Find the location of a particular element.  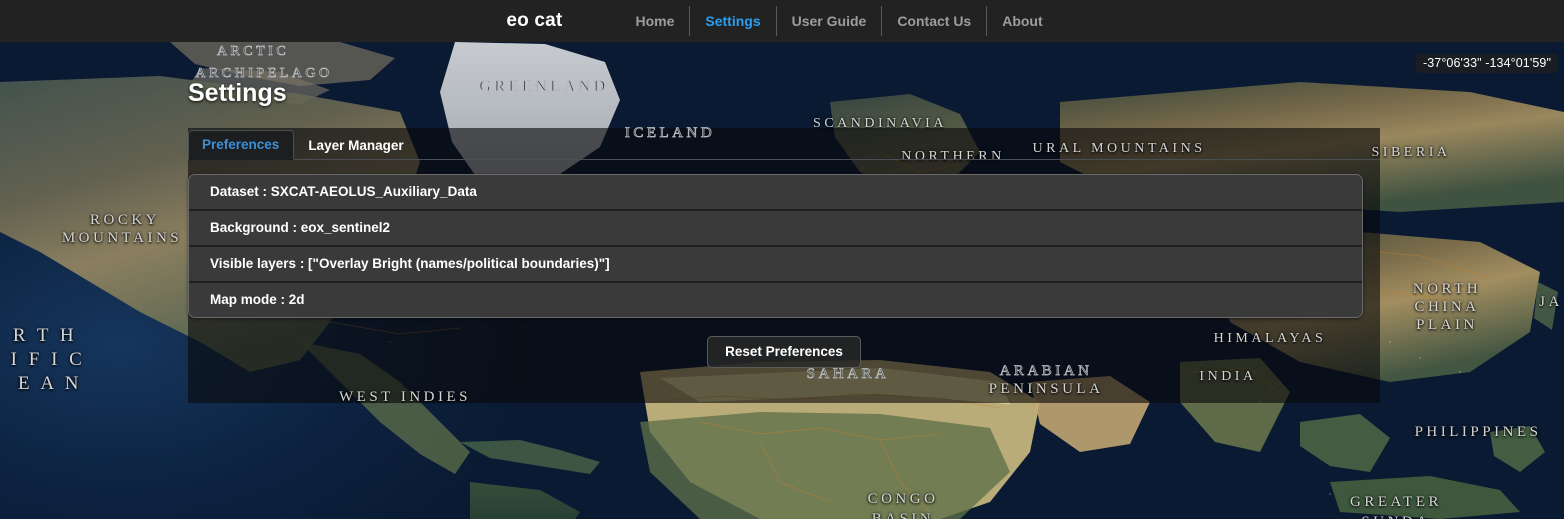

preference-row: Dataset : SXCAT-AEOLUS_Auxiliary_Data is located at coordinates (775, 192).